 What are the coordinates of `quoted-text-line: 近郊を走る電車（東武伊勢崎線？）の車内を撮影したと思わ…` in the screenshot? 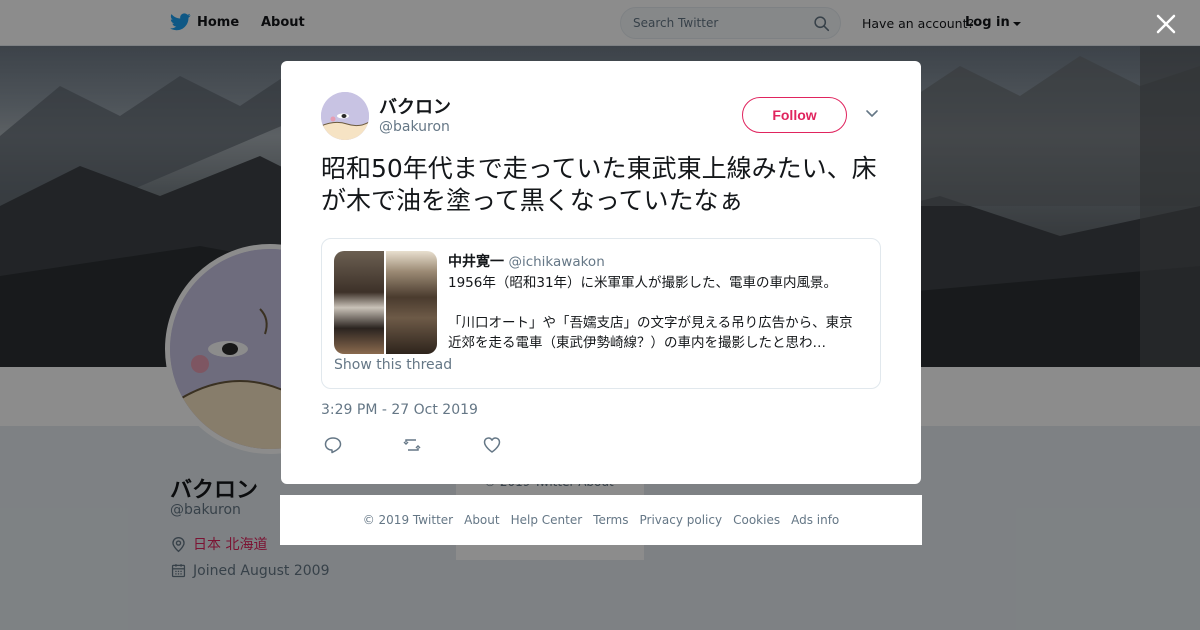 It's located at (637, 343).